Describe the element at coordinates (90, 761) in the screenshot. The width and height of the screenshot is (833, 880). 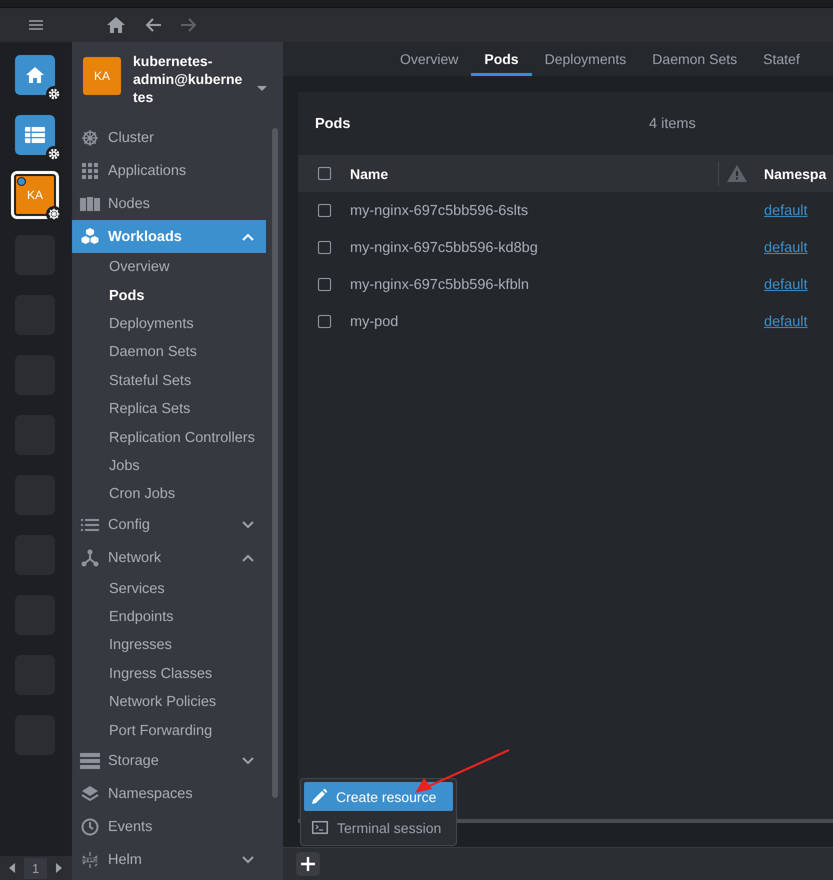
I see `storage-icon` at that location.